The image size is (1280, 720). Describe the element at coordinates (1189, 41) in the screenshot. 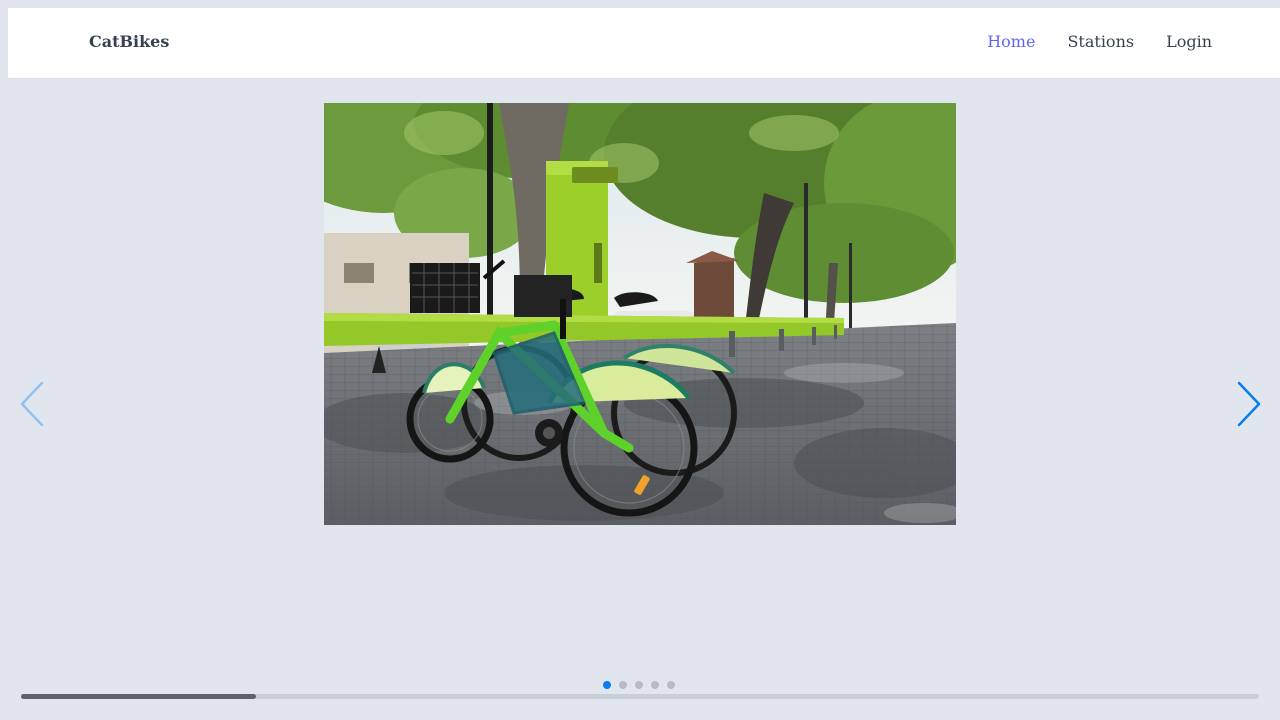

I see `nav-link-login: Login` at that location.